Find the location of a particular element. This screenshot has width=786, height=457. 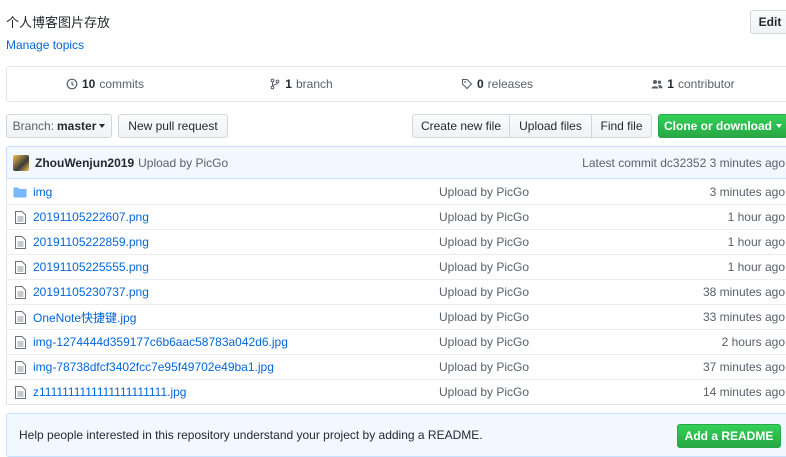

contributors-label: contributor is located at coordinates (706, 84).